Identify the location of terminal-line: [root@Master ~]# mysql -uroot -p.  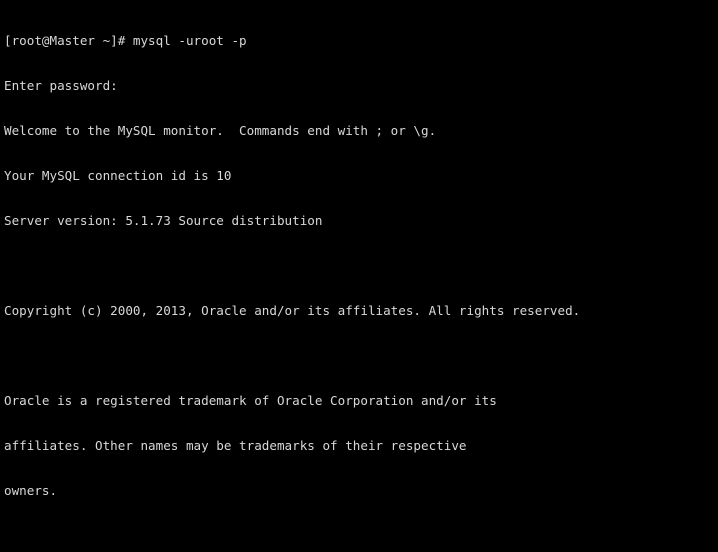
(125, 40).